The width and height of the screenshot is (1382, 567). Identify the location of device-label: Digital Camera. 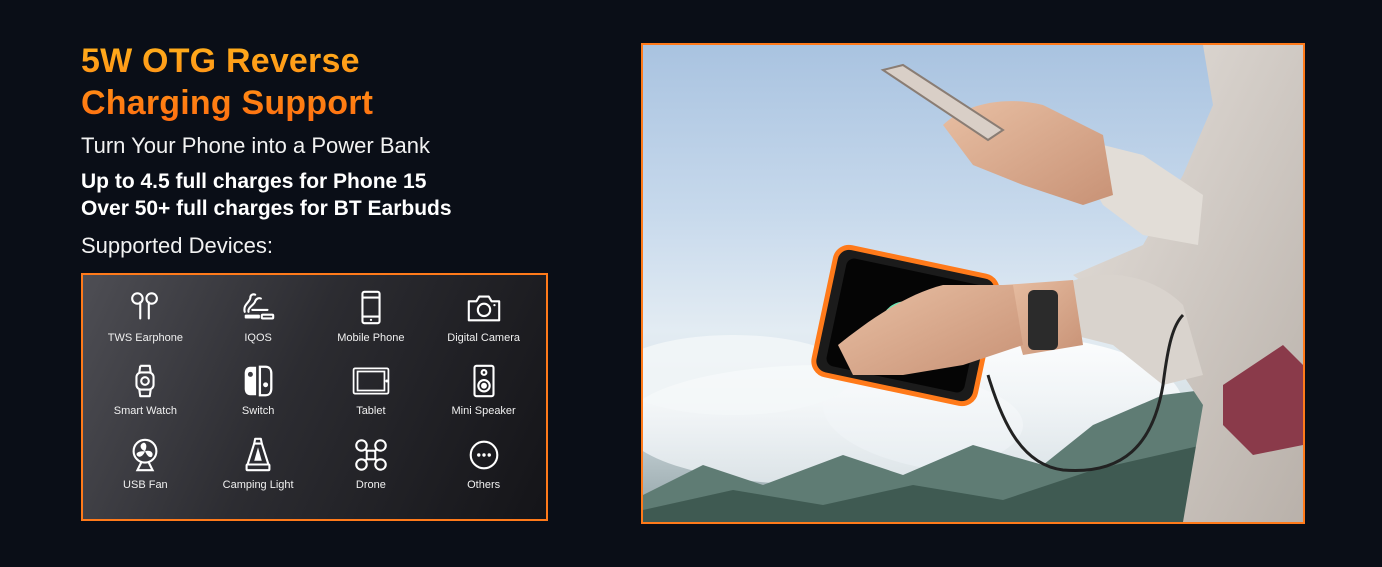
(483, 338).